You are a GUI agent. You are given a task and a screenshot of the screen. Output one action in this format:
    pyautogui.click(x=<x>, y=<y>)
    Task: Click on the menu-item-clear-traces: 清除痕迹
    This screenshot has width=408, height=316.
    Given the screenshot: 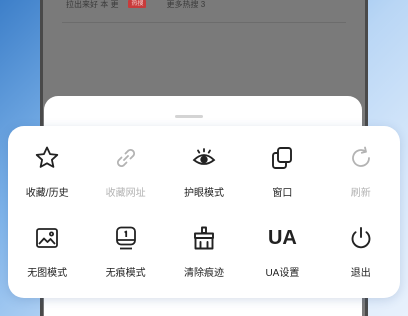 What is the action you would take?
    pyautogui.click(x=204, y=262)
    